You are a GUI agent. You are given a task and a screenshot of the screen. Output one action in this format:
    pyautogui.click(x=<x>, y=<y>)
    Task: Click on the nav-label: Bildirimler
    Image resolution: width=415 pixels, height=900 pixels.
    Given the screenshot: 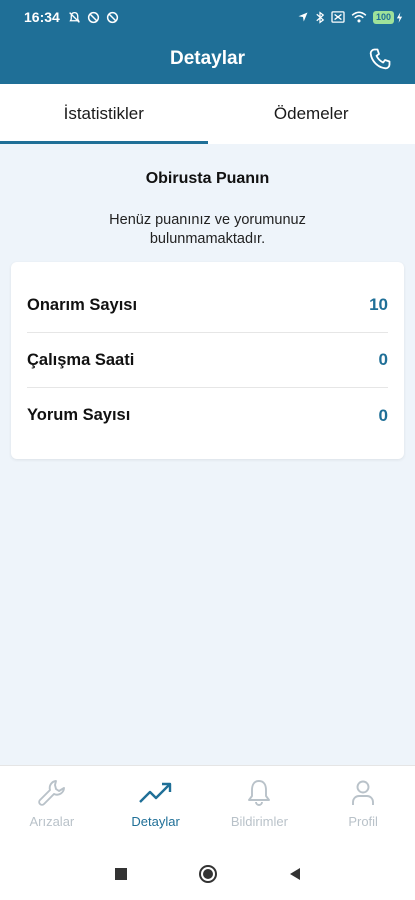 What is the action you would take?
    pyautogui.click(x=259, y=821)
    